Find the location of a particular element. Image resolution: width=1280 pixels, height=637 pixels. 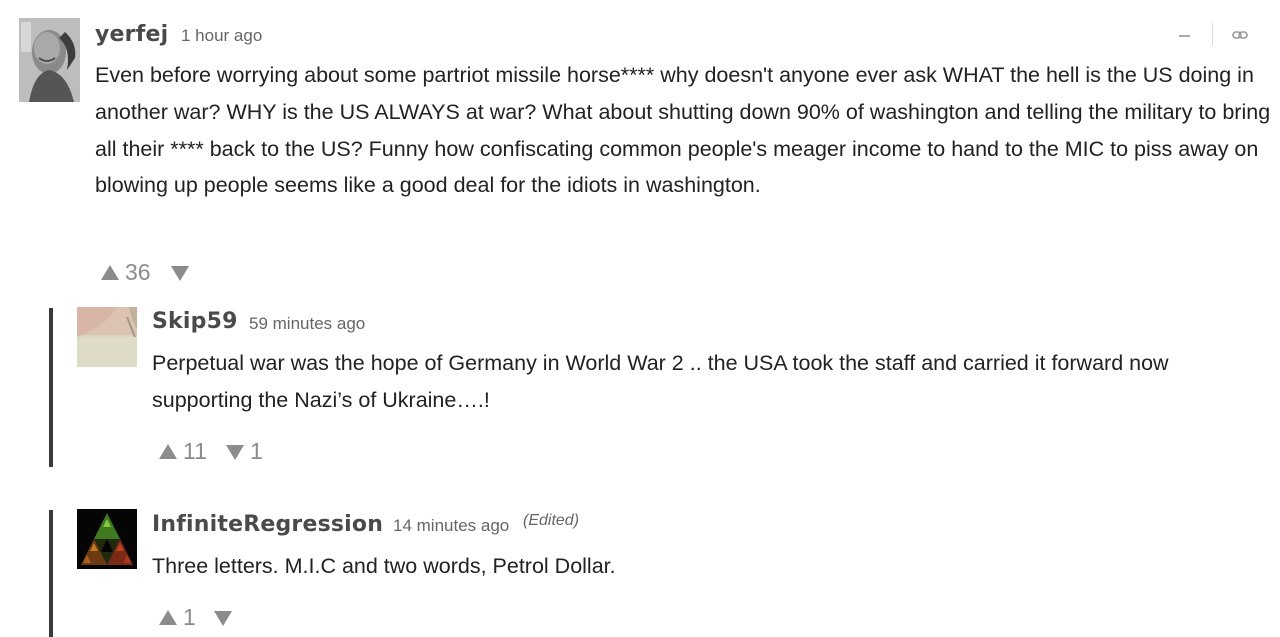

upvote-count: 36 is located at coordinates (138, 272).